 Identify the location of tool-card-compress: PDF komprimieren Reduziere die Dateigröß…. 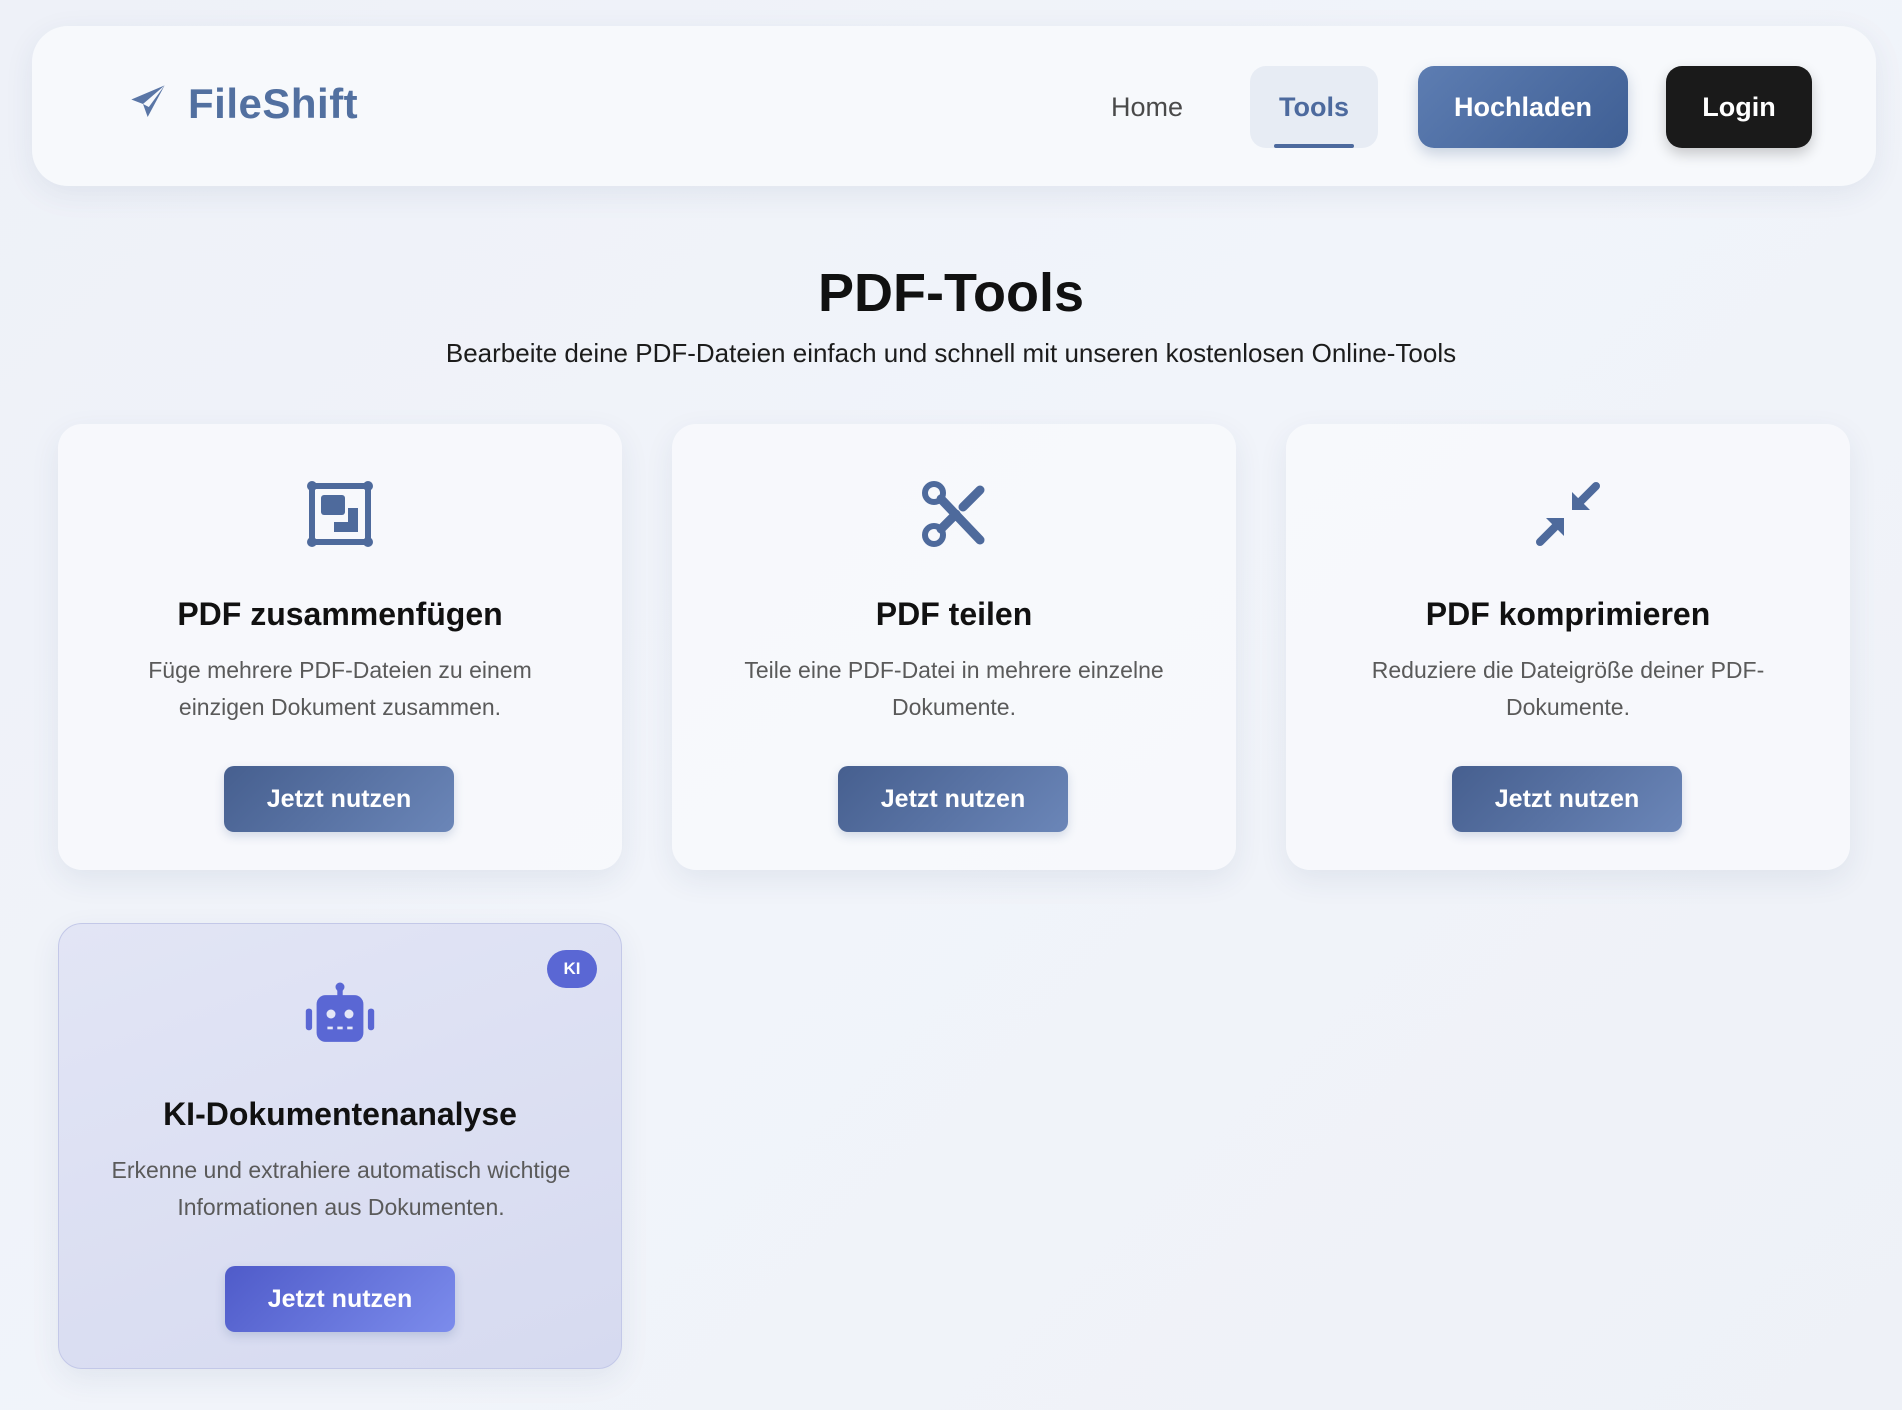
(1568, 647).